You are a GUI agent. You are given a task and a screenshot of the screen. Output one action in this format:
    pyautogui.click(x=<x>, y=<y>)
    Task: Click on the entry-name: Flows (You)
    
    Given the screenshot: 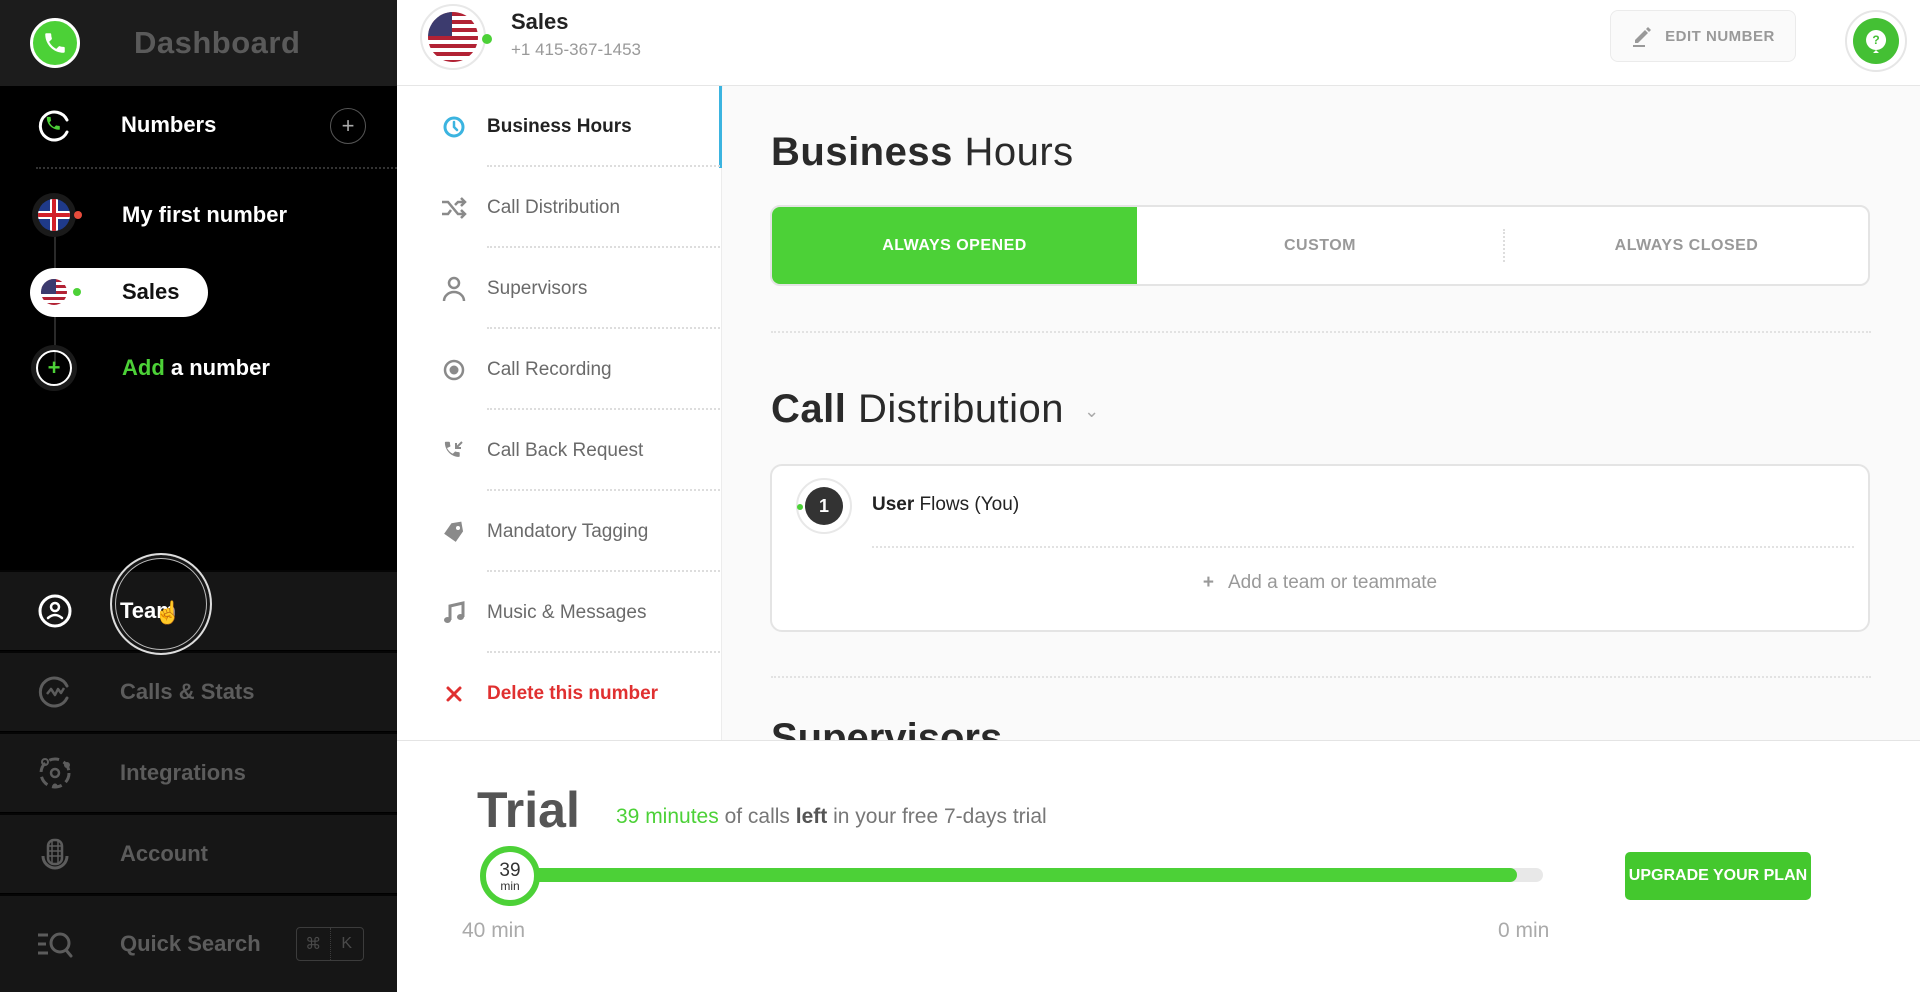 What is the action you would take?
    pyautogui.click(x=967, y=504)
    